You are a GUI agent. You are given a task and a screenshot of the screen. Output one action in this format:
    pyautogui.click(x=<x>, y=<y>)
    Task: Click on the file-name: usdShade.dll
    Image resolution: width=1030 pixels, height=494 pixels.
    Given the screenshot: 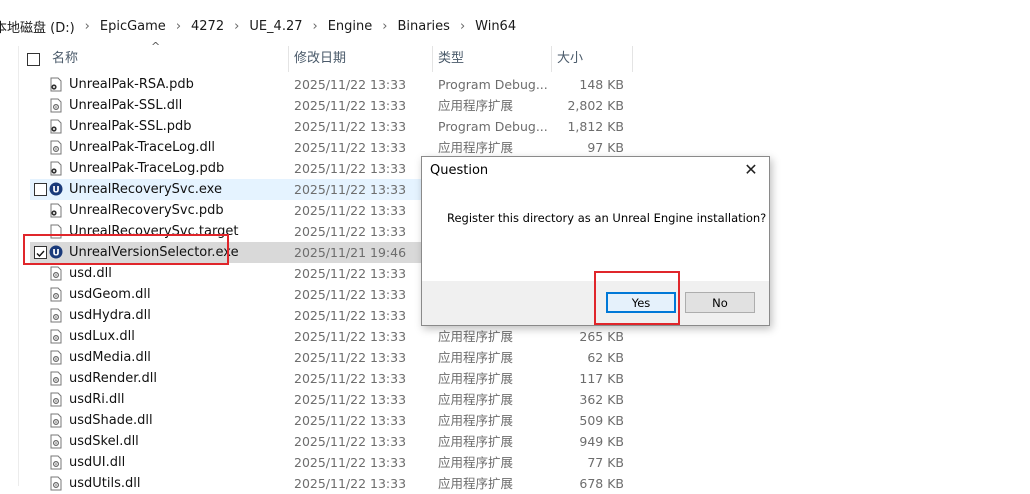 What is the action you would take?
    pyautogui.click(x=111, y=420)
    